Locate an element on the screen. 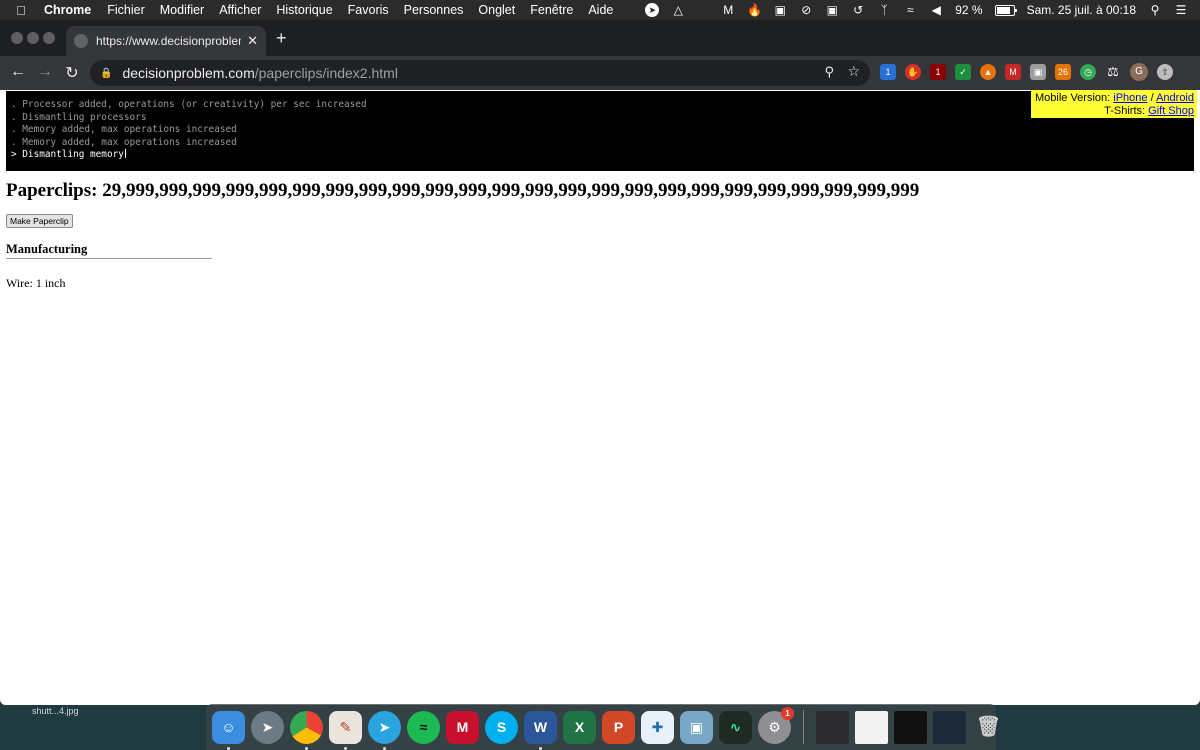 This screenshot has height=750, width=1200. update-icon: ⇧ is located at coordinates (1165, 72).